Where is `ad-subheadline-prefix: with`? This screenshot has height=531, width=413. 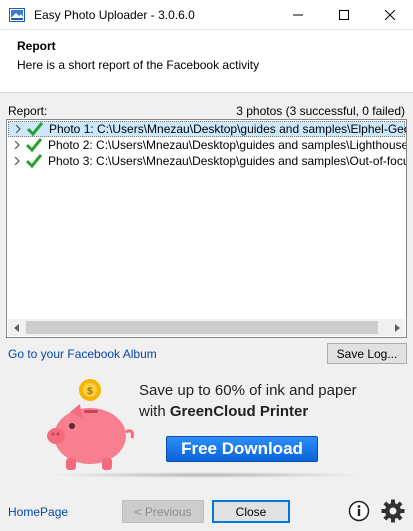
ad-subheadline-prefix: with is located at coordinates (154, 411).